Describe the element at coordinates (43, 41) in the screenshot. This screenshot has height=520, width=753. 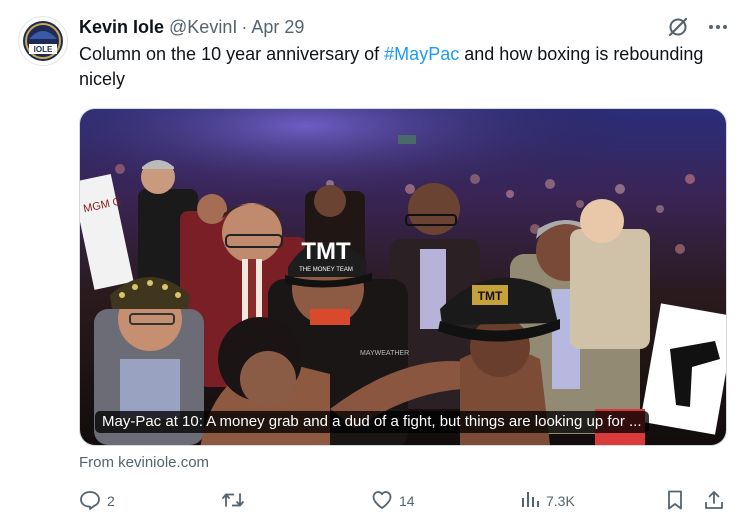
I see `avatar: IOLE` at that location.